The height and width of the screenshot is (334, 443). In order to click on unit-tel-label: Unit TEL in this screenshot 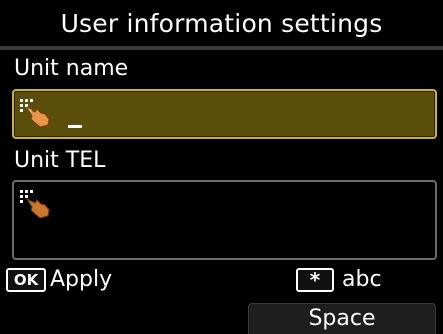, I will do `click(60, 160)`.